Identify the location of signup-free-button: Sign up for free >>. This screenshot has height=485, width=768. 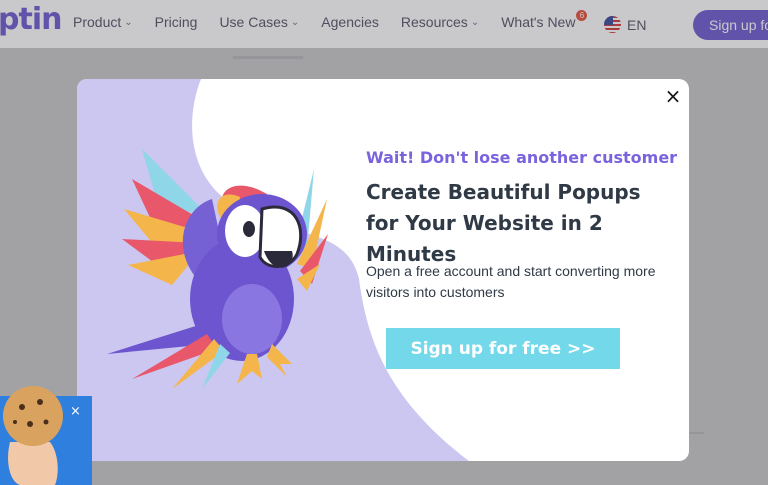
(503, 348).